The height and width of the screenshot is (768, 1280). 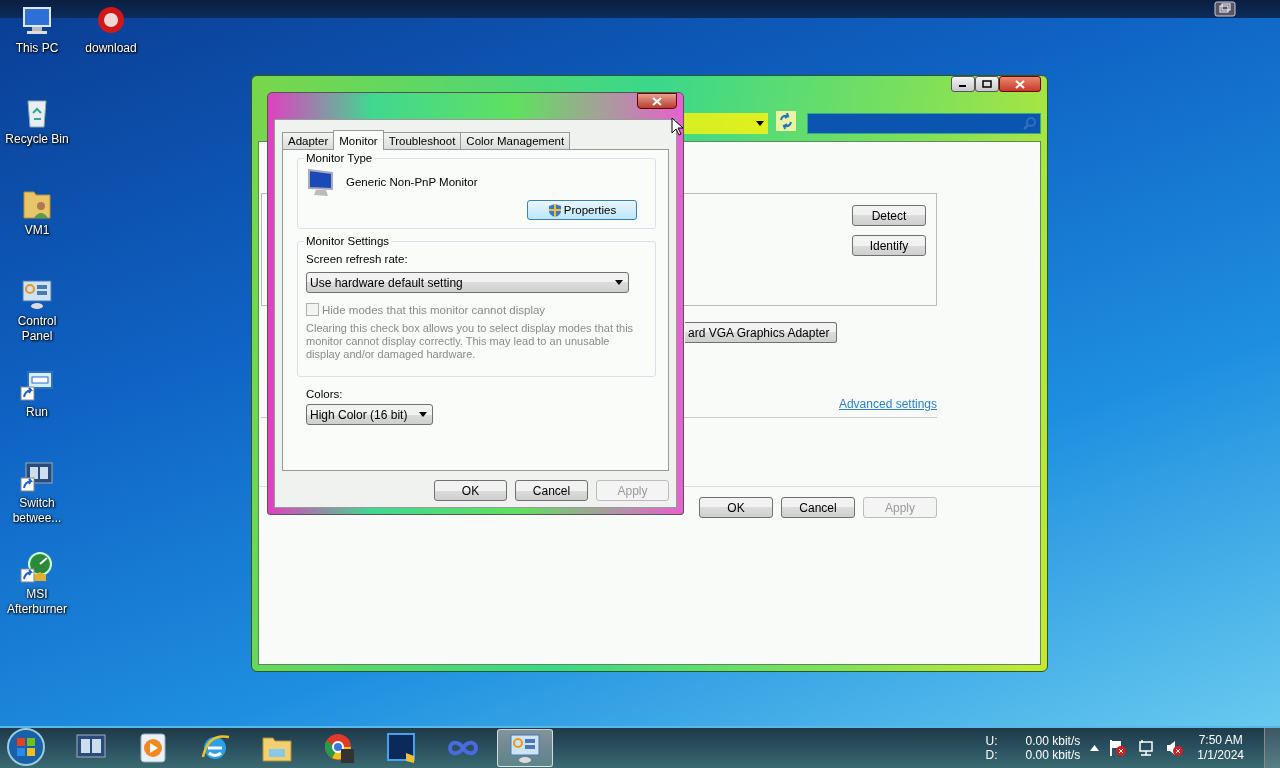 I want to click on desktop-icon-label: Run, so click(x=37, y=412).